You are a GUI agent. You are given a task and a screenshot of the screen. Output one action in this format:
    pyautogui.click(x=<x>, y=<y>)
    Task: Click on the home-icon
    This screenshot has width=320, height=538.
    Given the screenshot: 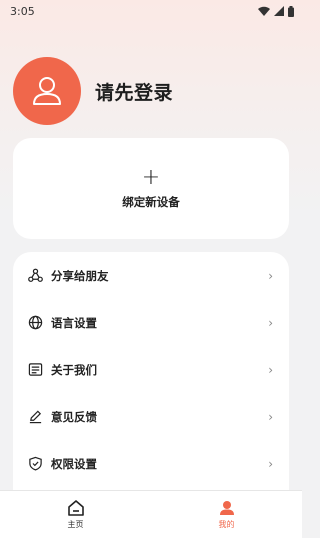 What is the action you would take?
    pyautogui.click(x=75, y=508)
    